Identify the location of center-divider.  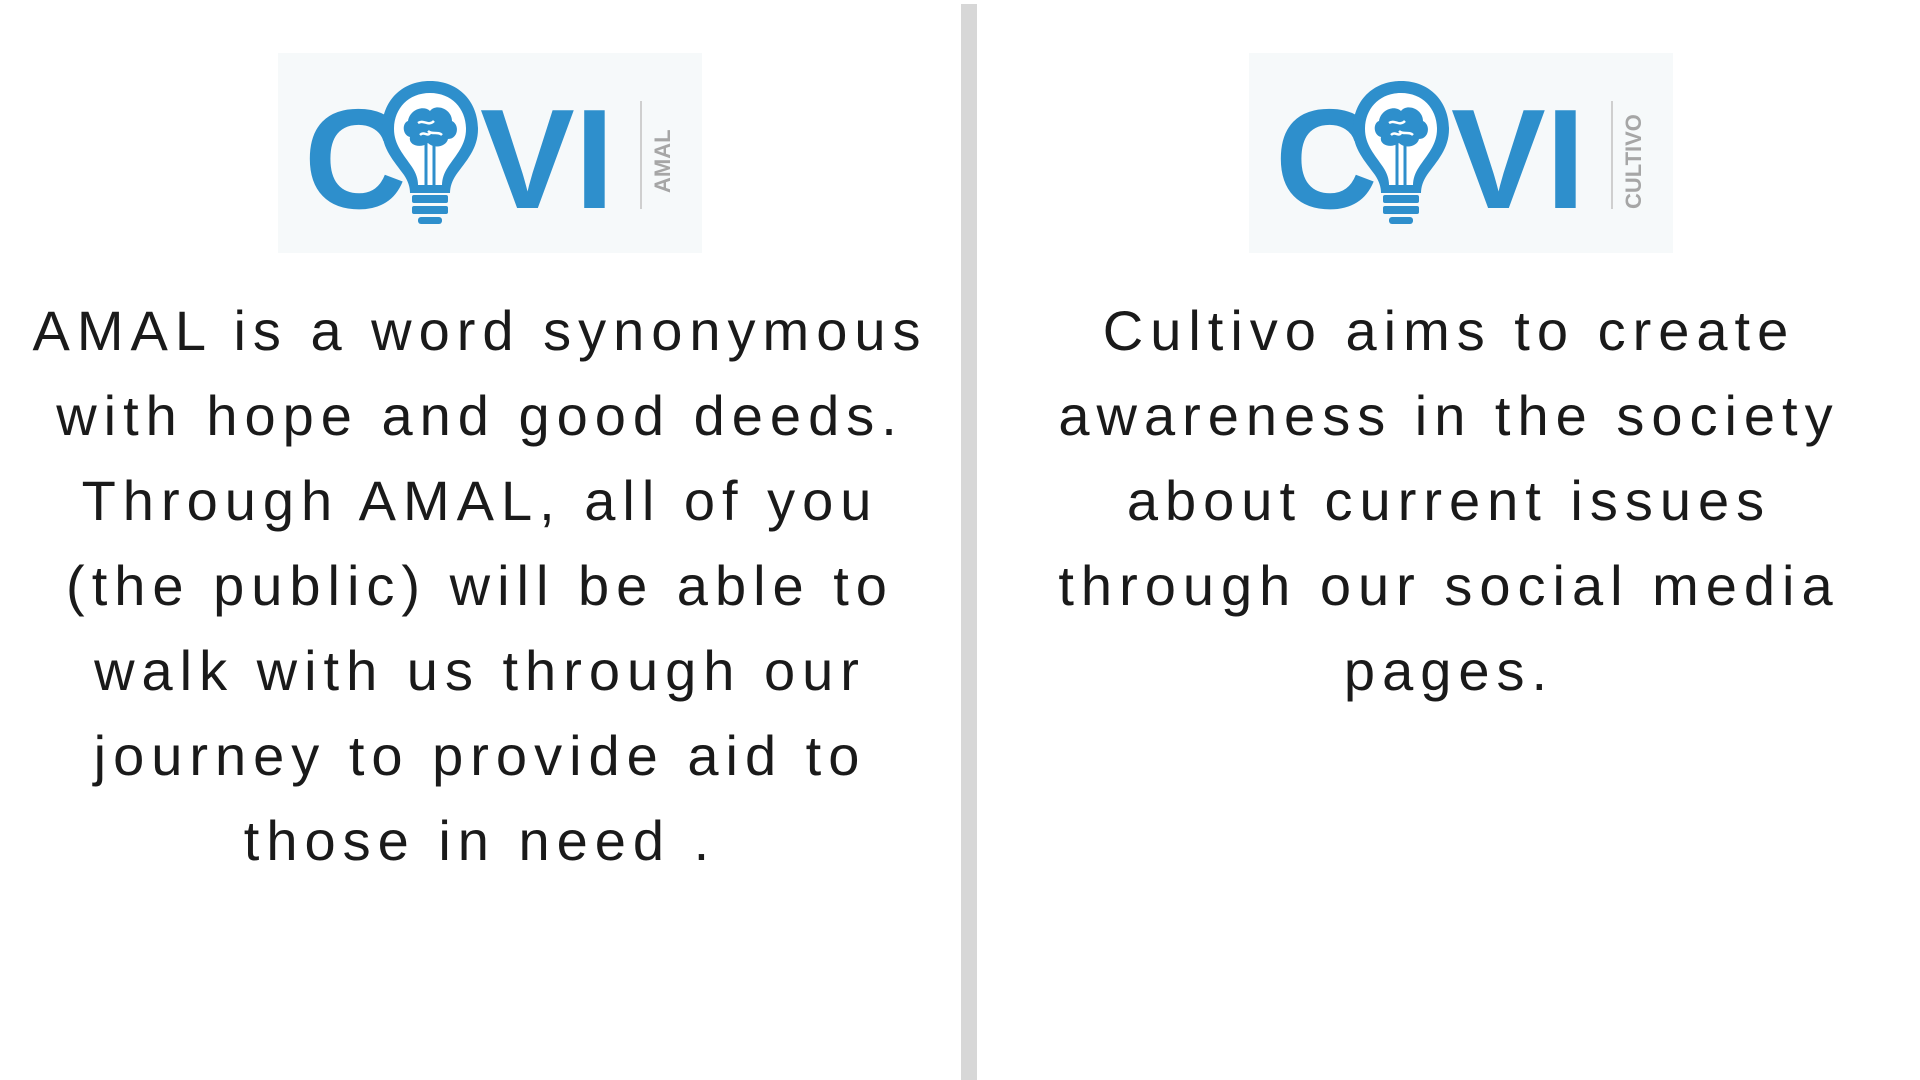
(969, 542).